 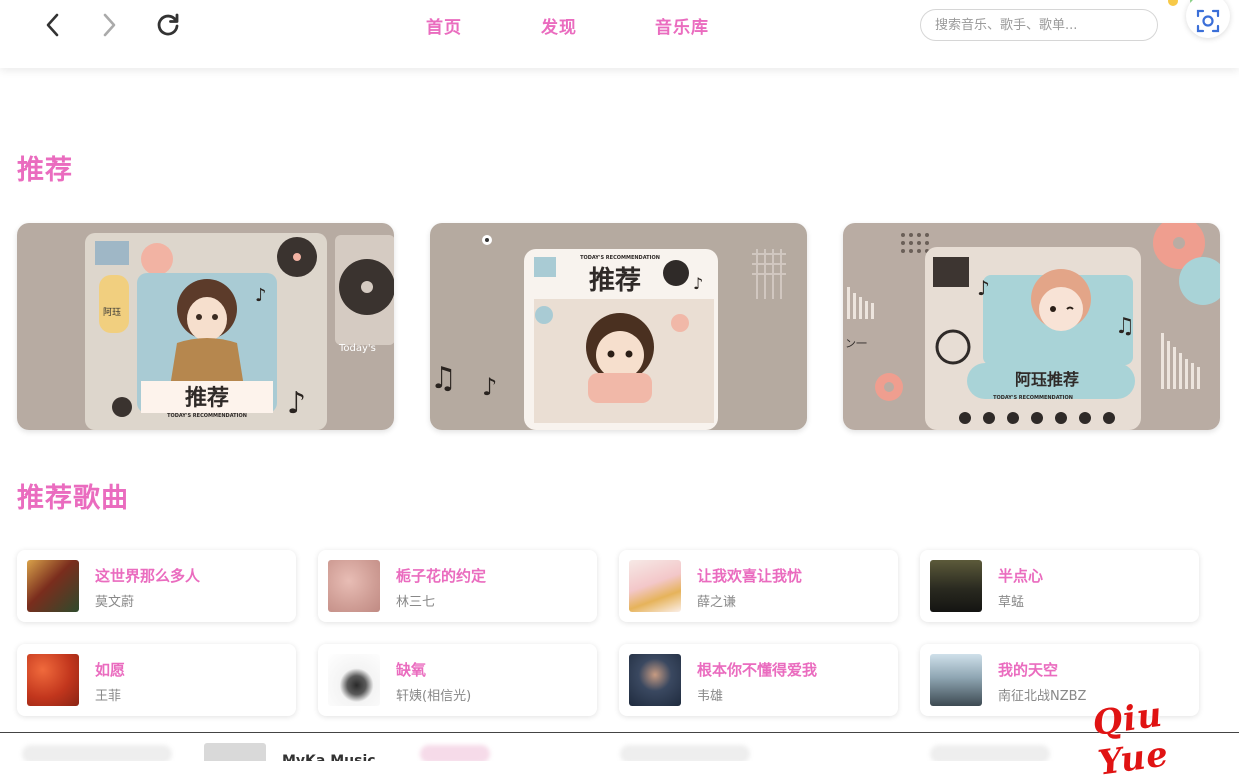 I want to click on song-title: 让我欢喜让我忧, so click(x=750, y=576).